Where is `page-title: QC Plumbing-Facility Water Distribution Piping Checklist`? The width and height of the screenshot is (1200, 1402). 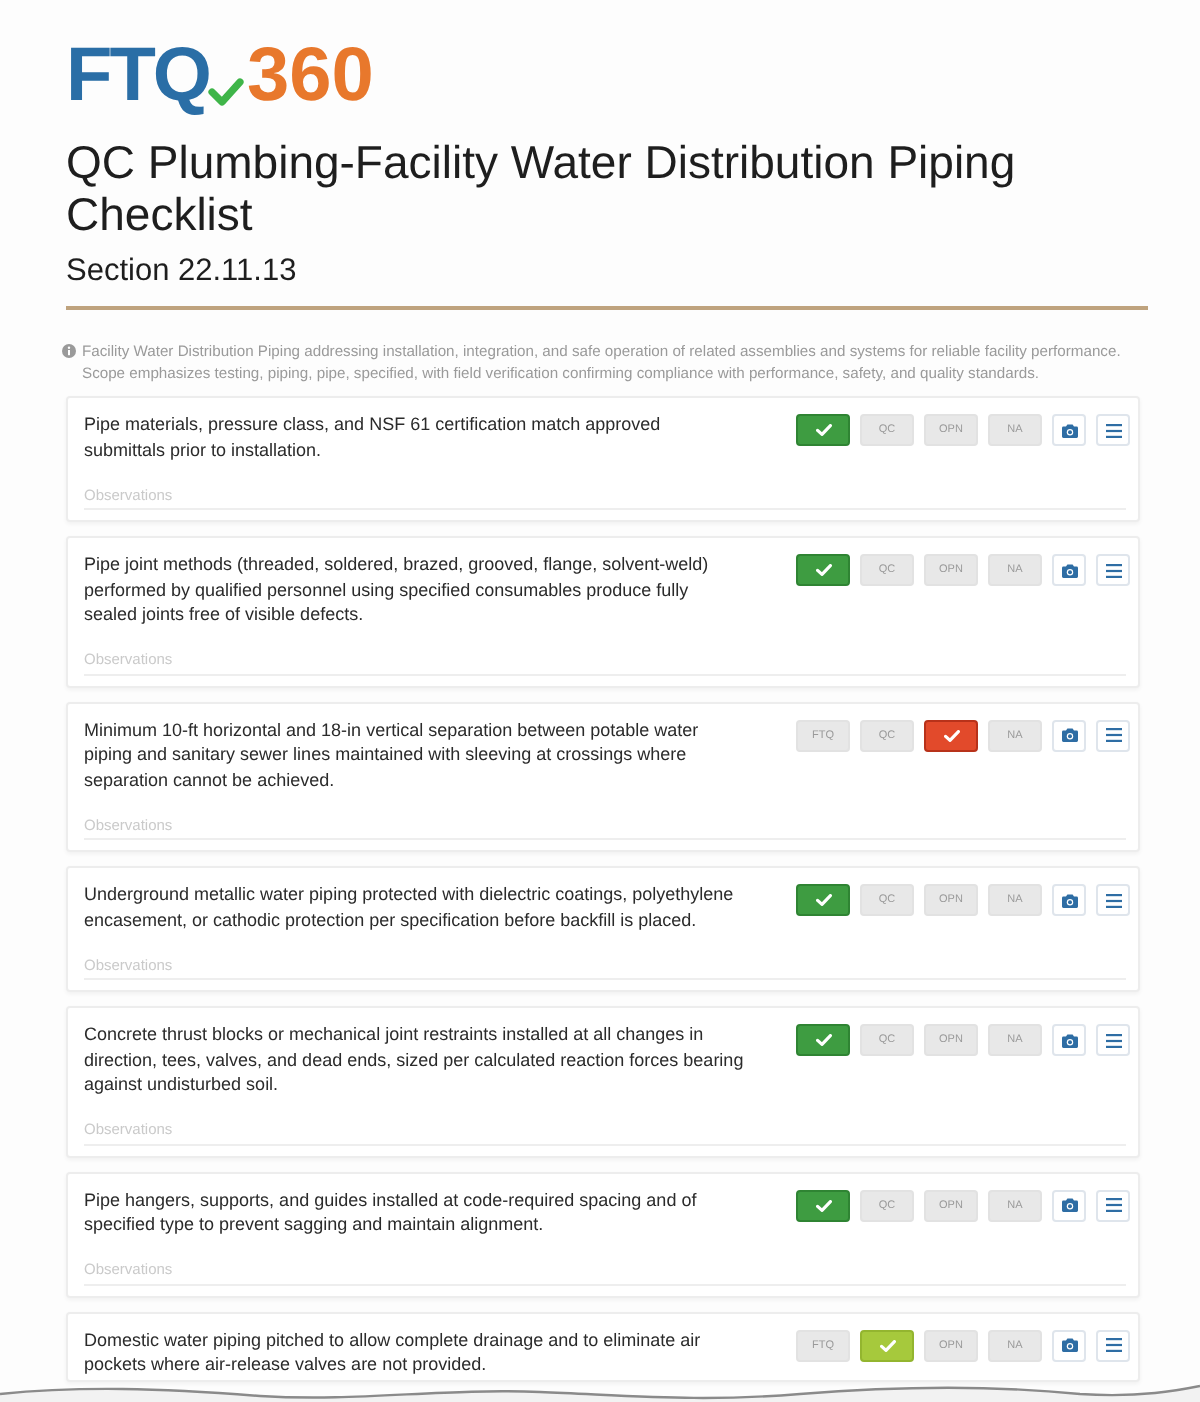 page-title: QC Plumbing-Facility Water Distribution Piping Checklist is located at coordinates (542, 188).